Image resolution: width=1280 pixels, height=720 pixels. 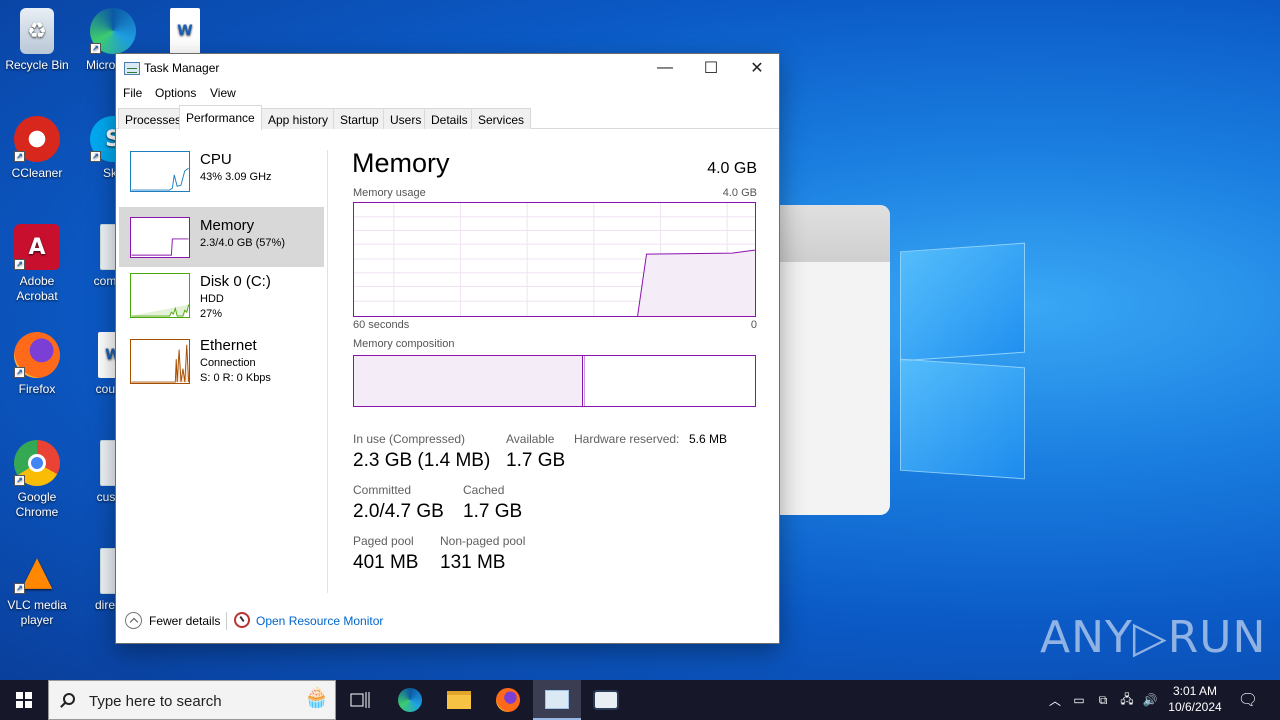 I want to click on memory-composition-bar, so click(x=554, y=381).